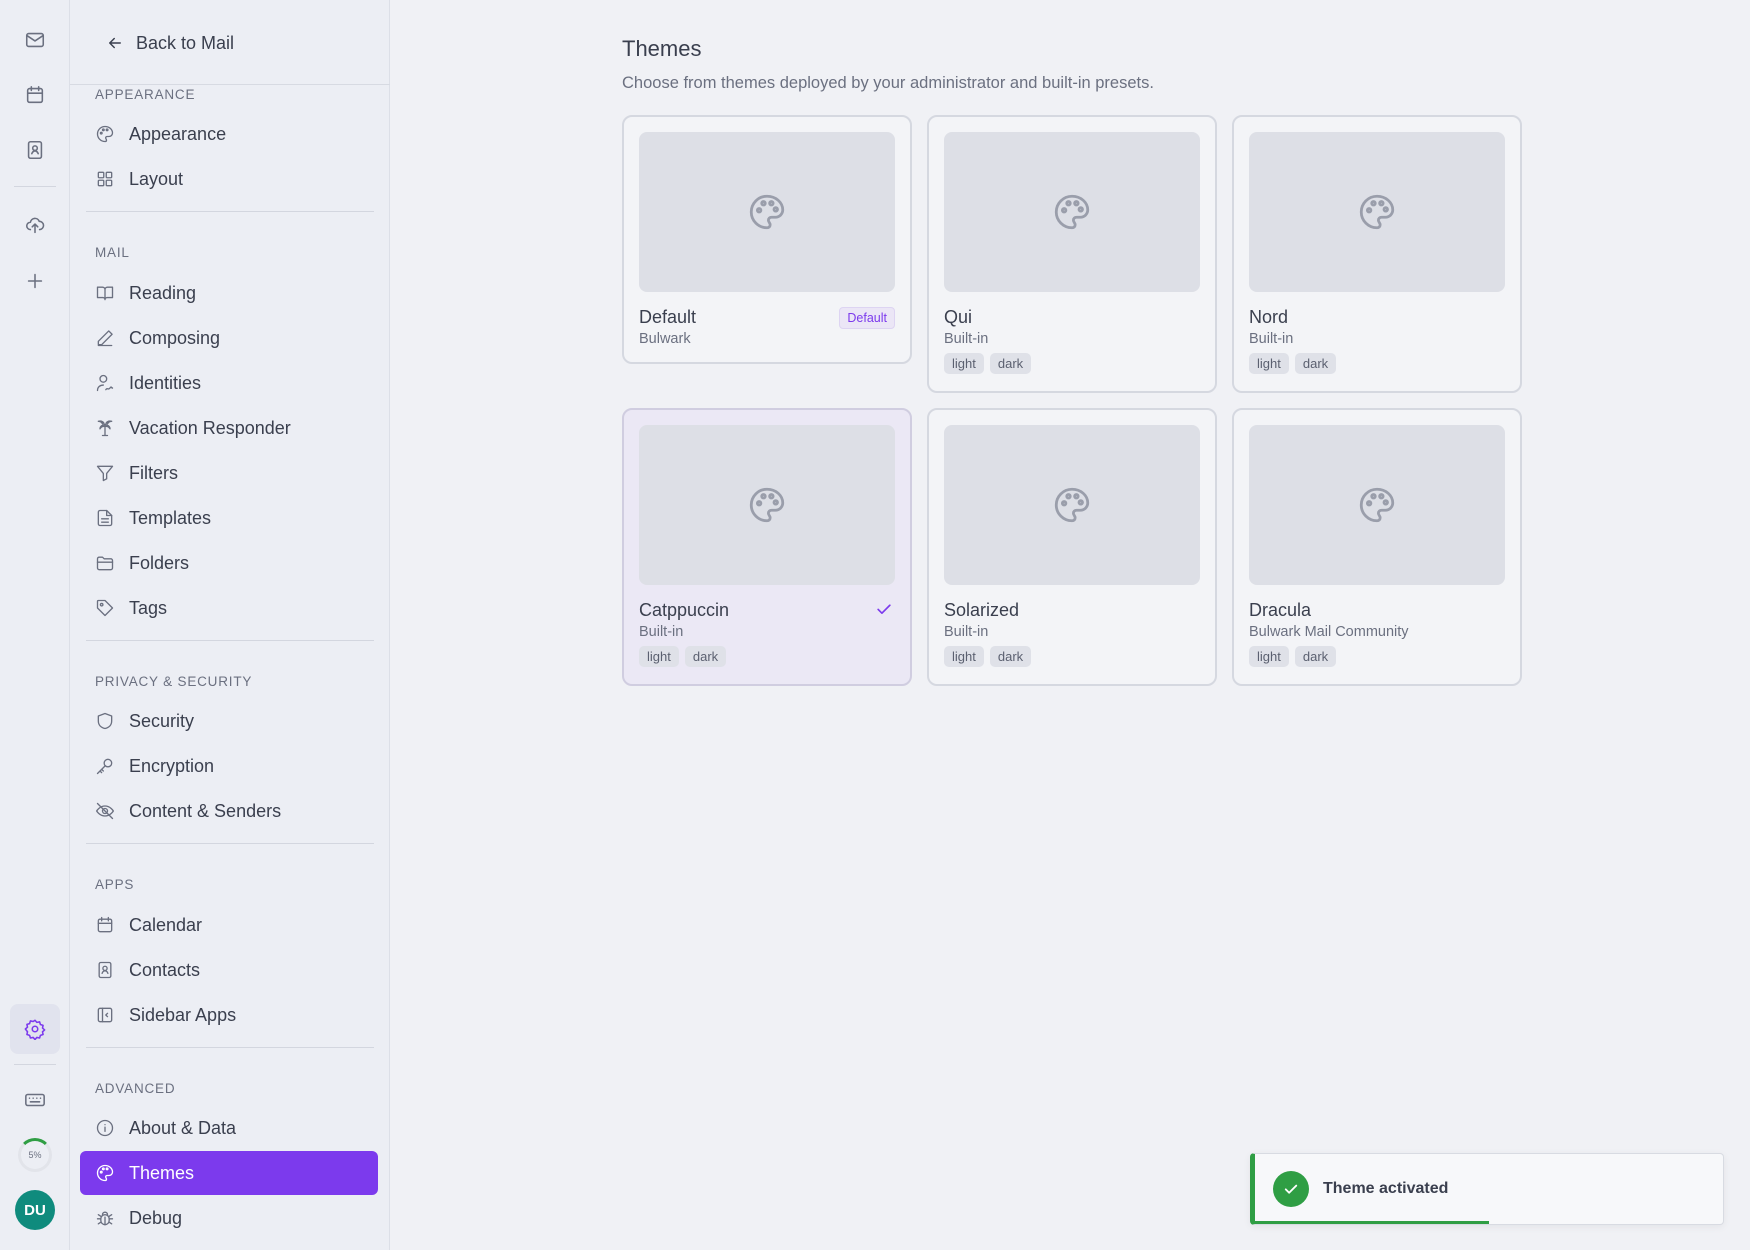 This screenshot has height=1250, width=1750. What do you see at coordinates (229, 428) in the screenshot?
I see `sidebar-item-vacation-responder: Vacation Responder` at bounding box center [229, 428].